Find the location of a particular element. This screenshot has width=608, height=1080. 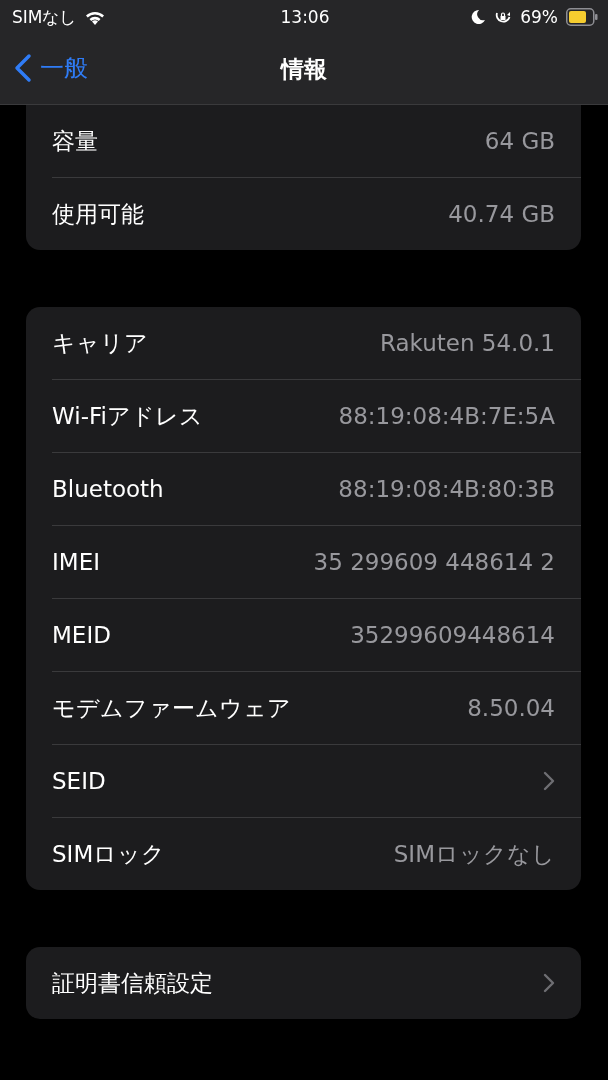

carrier-label: SIMなし is located at coordinates (44, 17).